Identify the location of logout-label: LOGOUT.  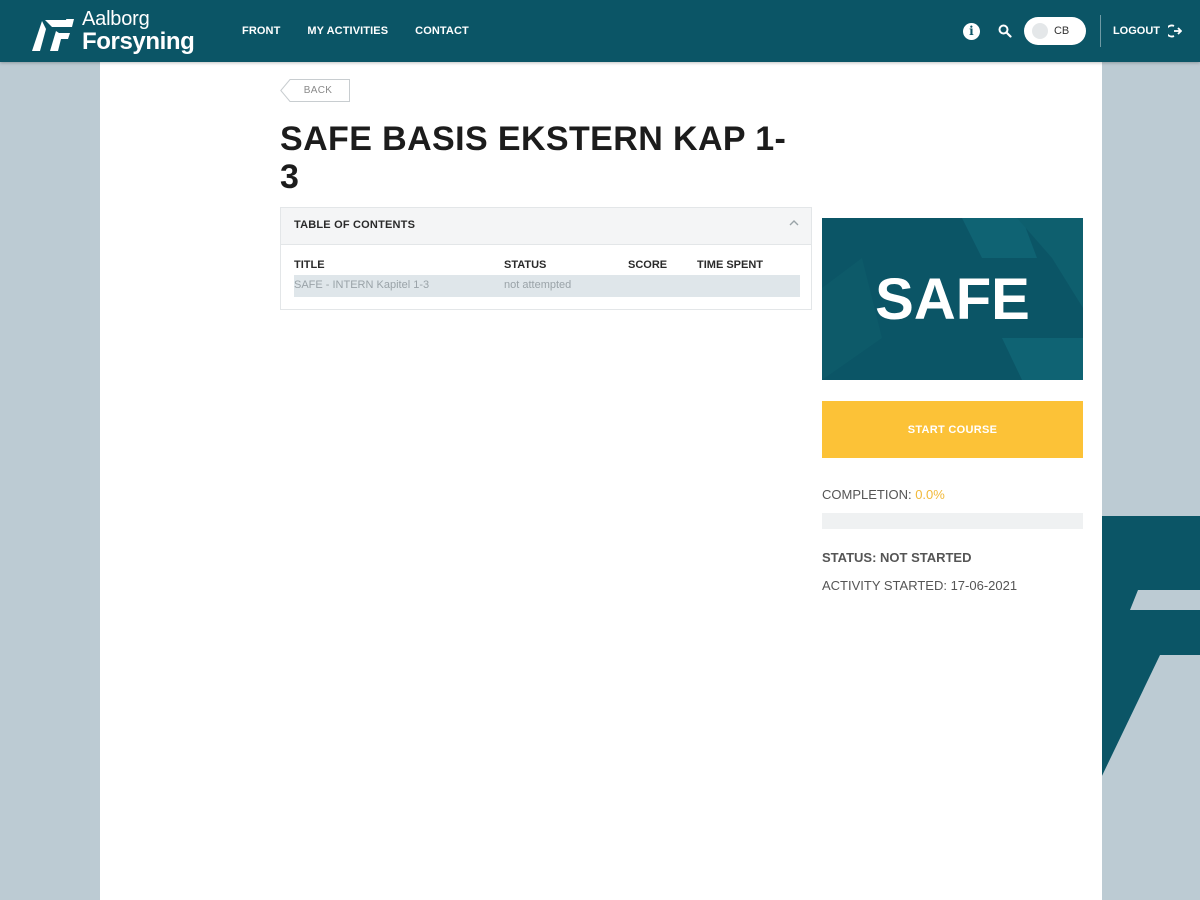
(1136, 31).